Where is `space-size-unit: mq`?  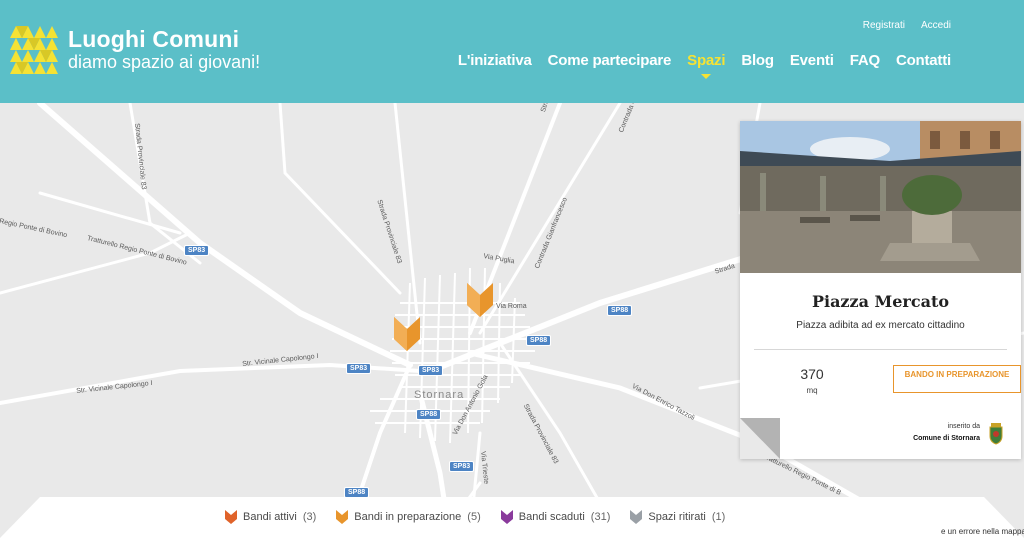
space-size-unit: mq is located at coordinates (812, 390).